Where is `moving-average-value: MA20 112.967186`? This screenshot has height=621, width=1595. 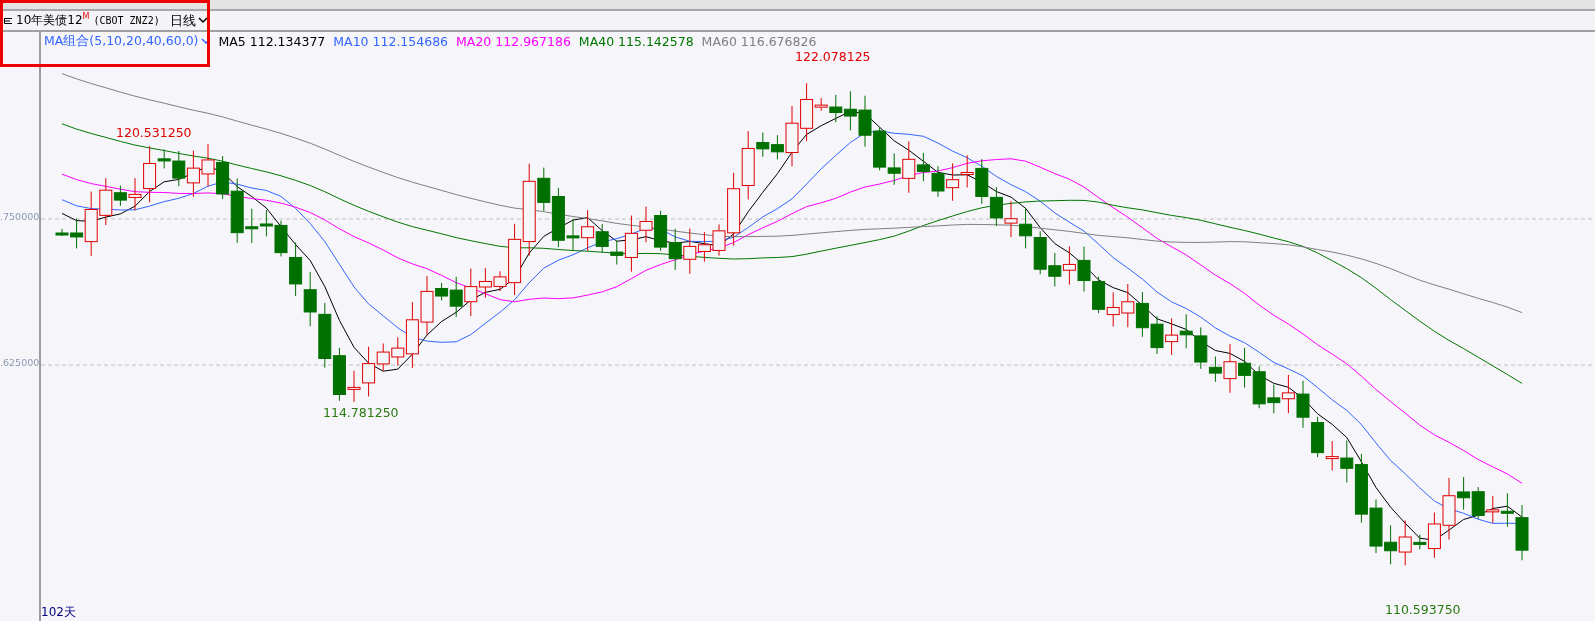
moving-average-value: MA20 112.967186 is located at coordinates (513, 41).